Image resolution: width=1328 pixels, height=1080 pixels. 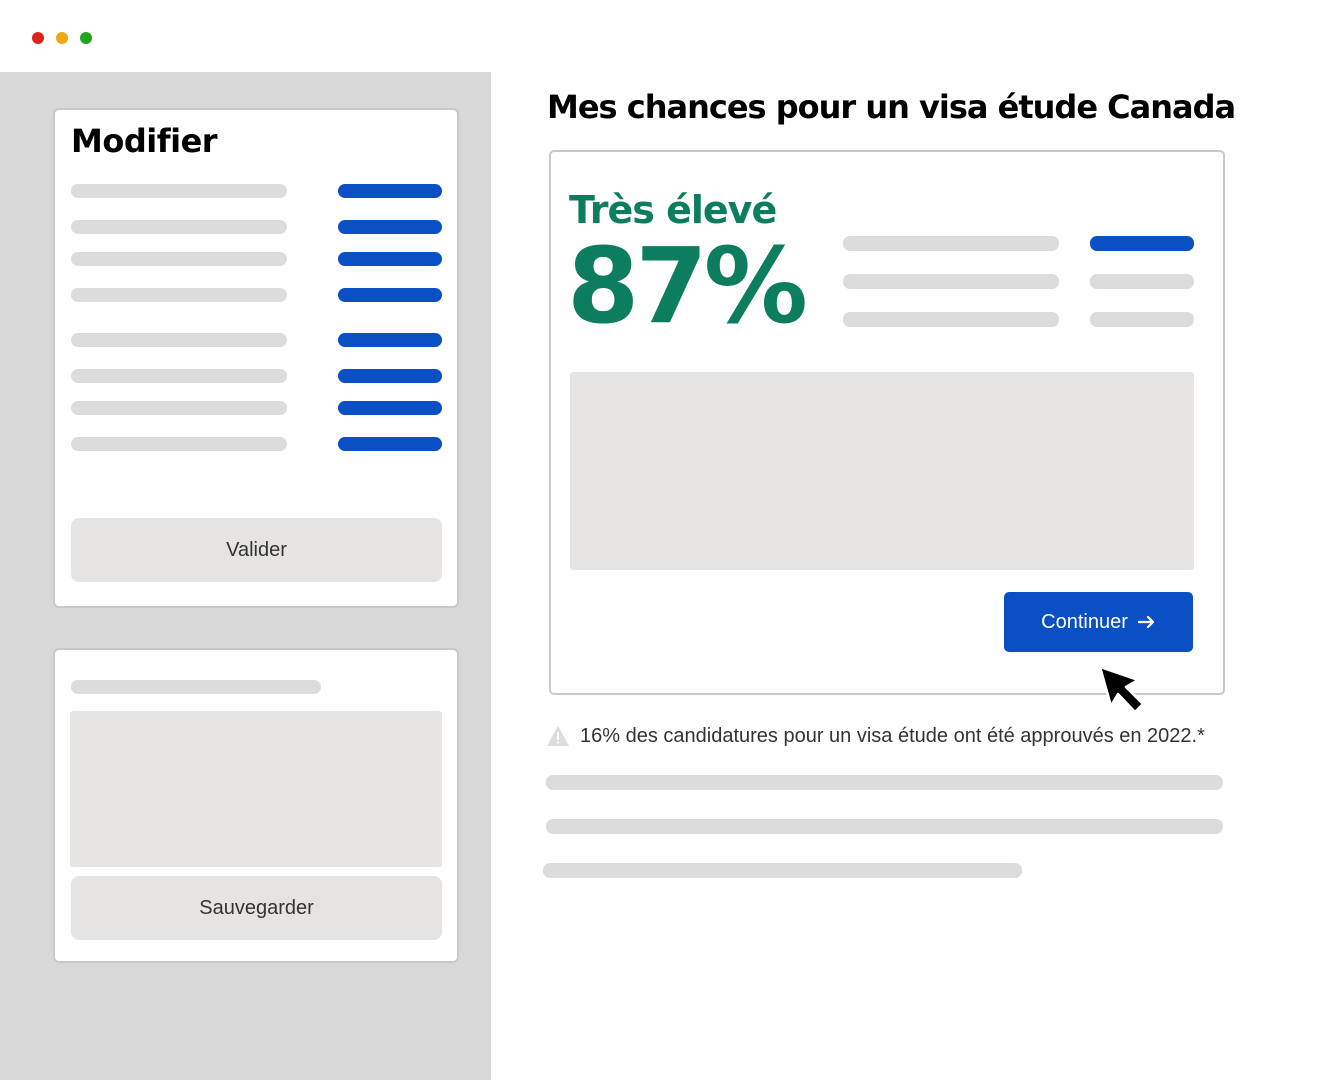 What do you see at coordinates (882, 471) in the screenshot?
I see `result-details-placeholder` at bounding box center [882, 471].